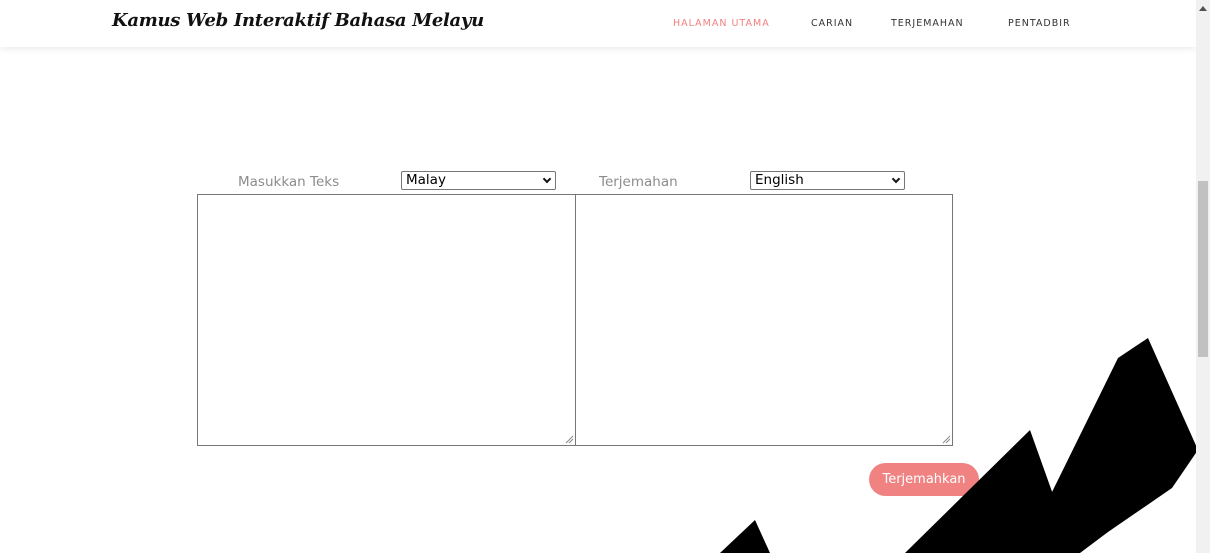  Describe the element at coordinates (1039, 23) in the screenshot. I see `nav-item-pentadbir: PENTADBIR` at that location.